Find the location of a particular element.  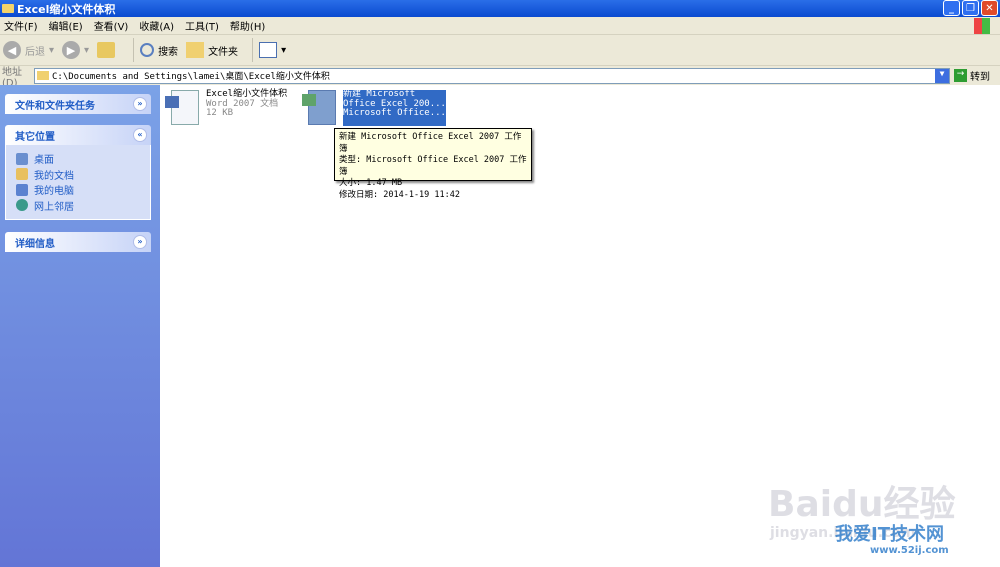

minimize-button: _ is located at coordinates (951, 8).